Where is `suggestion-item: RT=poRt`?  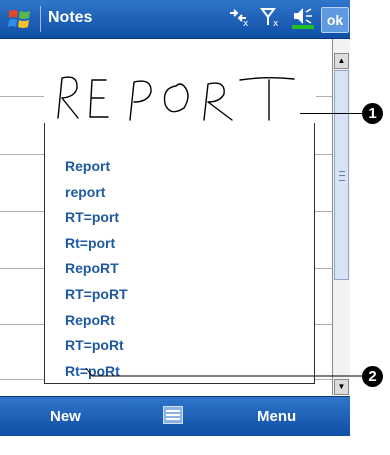
suggestion-item: RT=poRt is located at coordinates (140, 346).